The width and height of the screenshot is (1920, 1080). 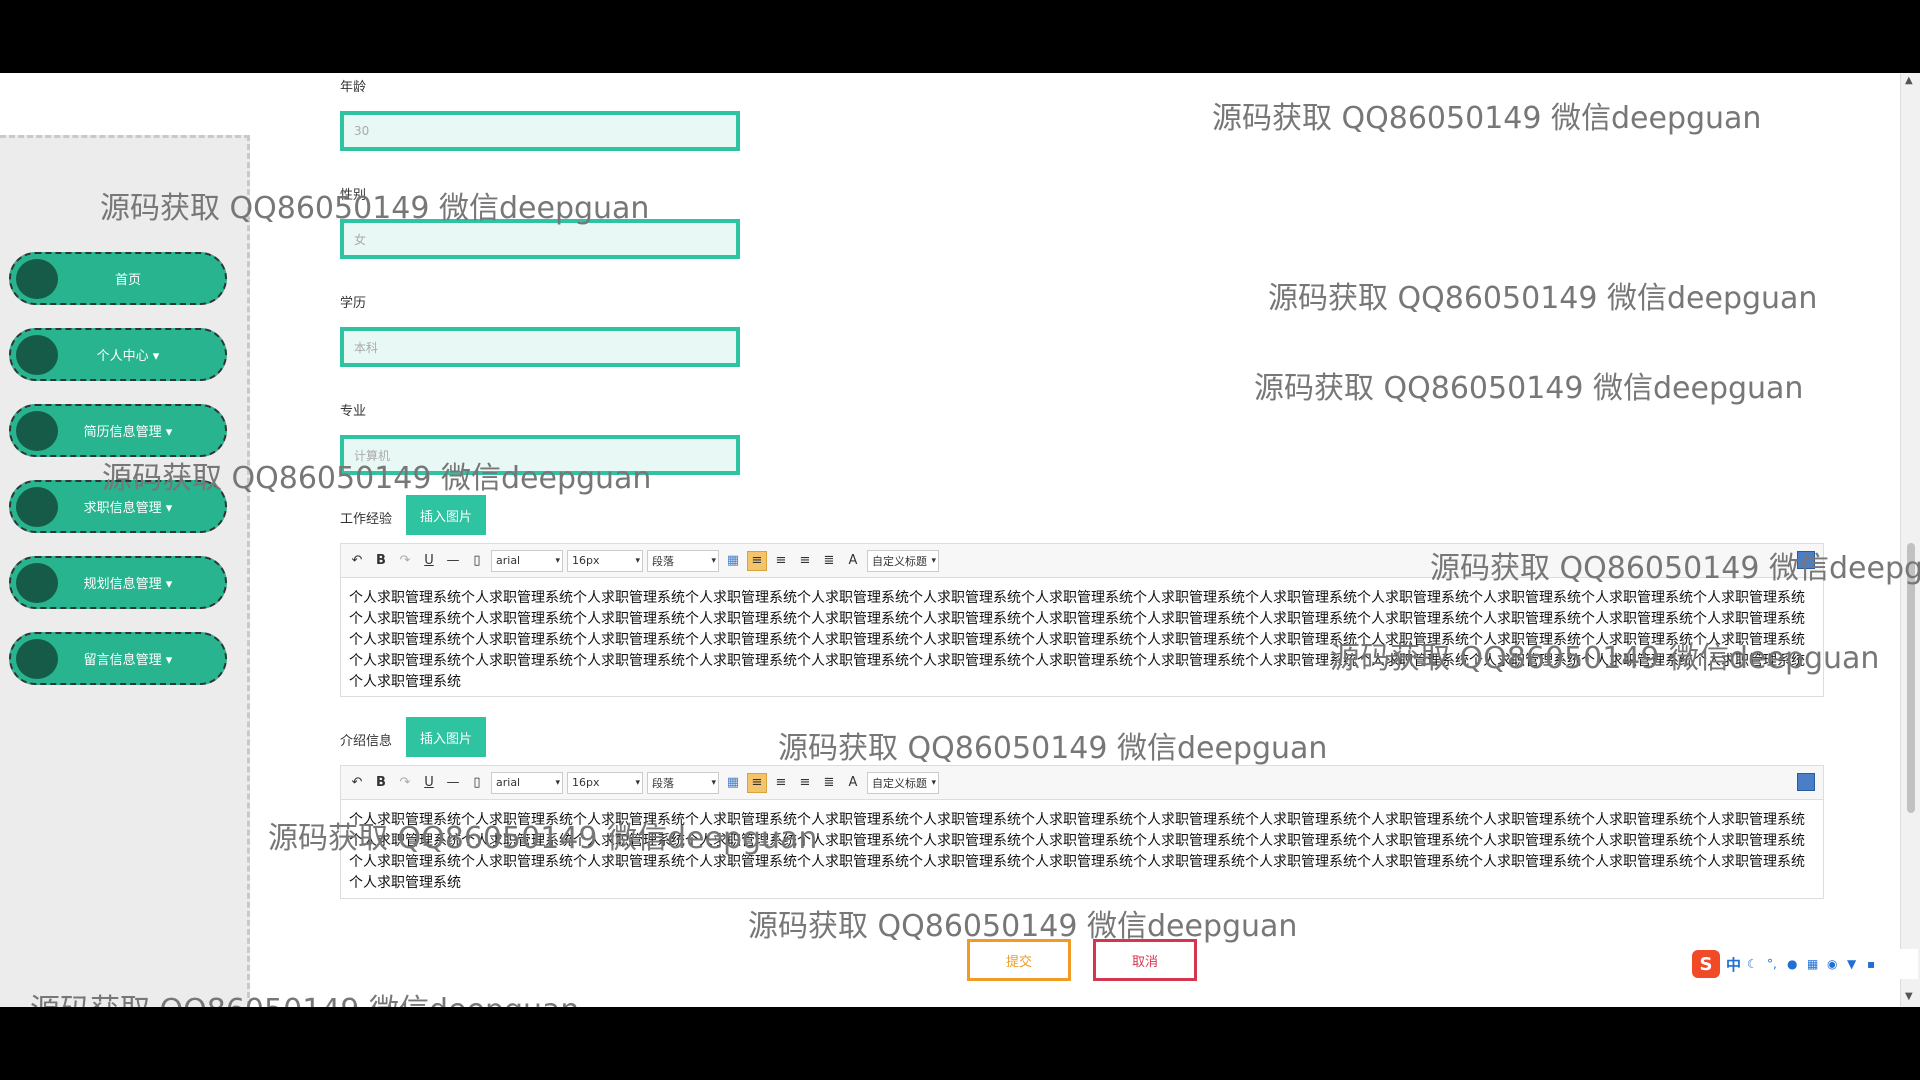 I want to click on age-field: 30, so click(x=540, y=131).